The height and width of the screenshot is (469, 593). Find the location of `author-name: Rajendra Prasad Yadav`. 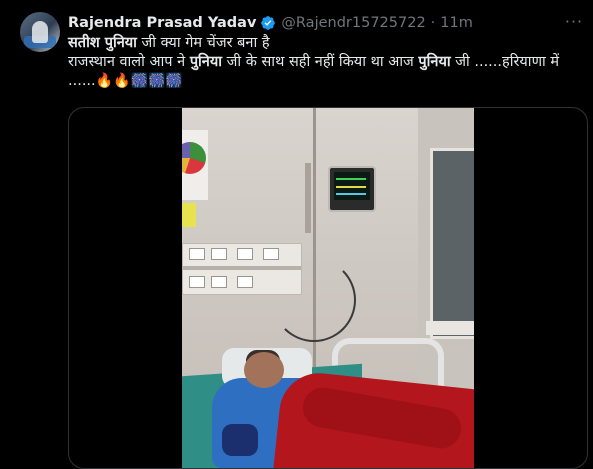

author-name: Rajendra Prasad Yadav is located at coordinates (162, 23).